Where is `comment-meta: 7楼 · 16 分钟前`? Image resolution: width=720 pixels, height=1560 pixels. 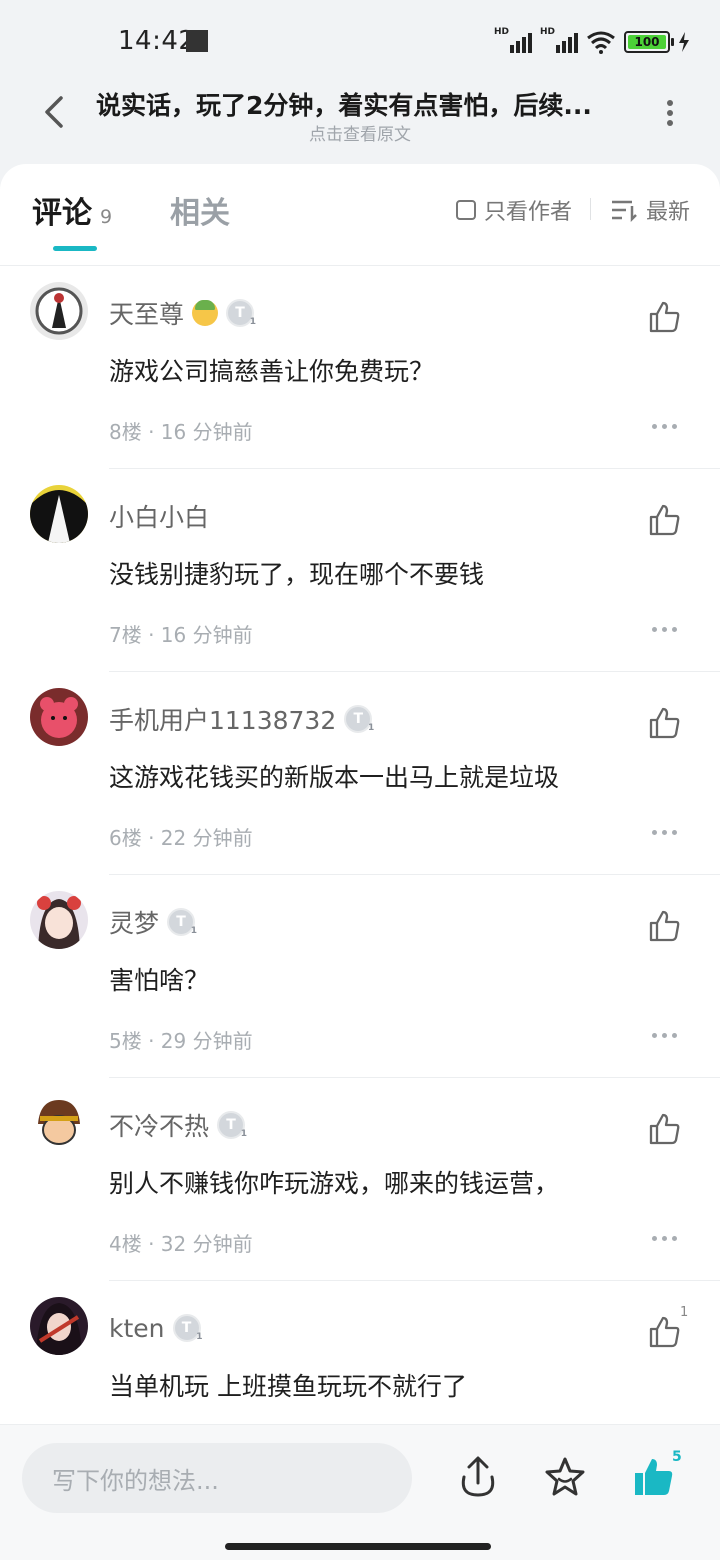
comment-meta: 7楼 · 16 分钟前 is located at coordinates (181, 635).